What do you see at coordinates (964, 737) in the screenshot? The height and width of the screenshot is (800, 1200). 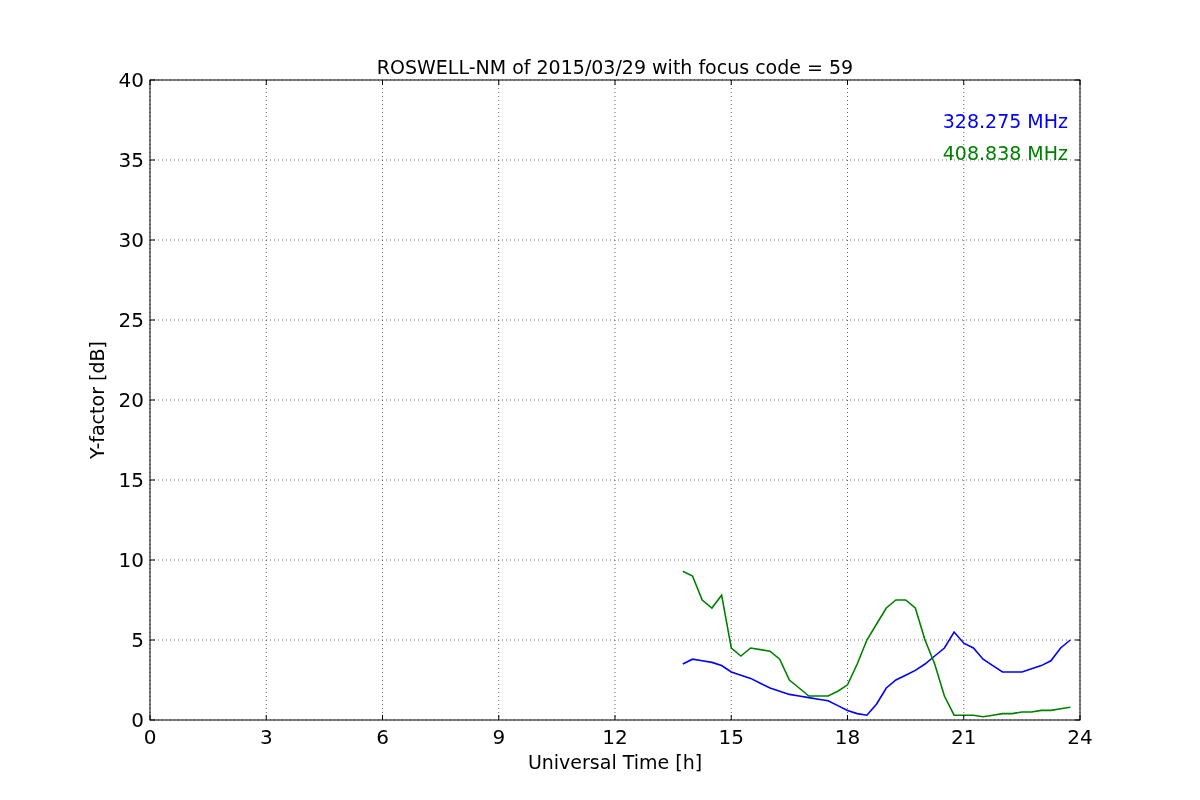 I see `x-tick-label: 21` at bounding box center [964, 737].